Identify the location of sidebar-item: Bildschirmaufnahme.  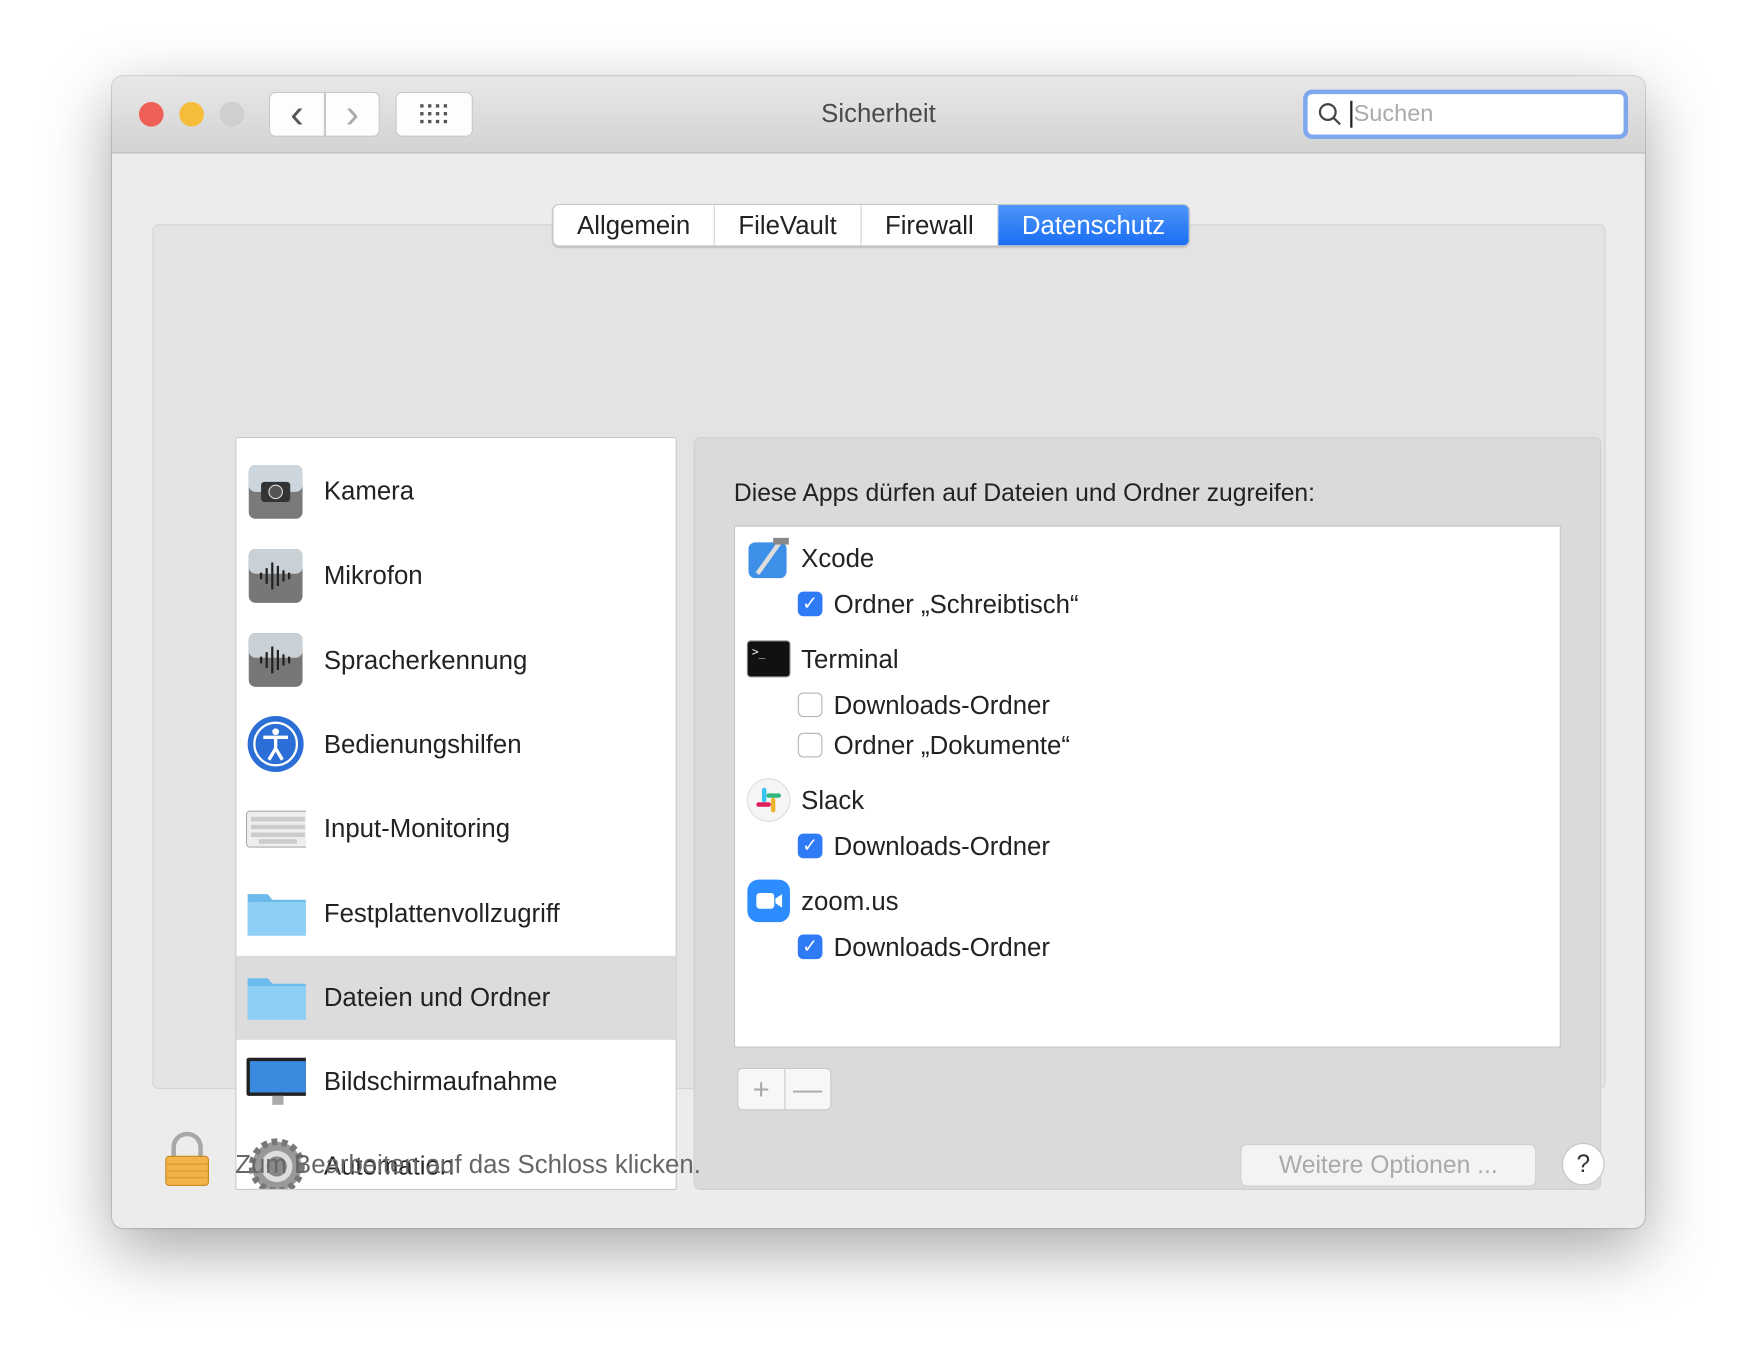
(455, 1082).